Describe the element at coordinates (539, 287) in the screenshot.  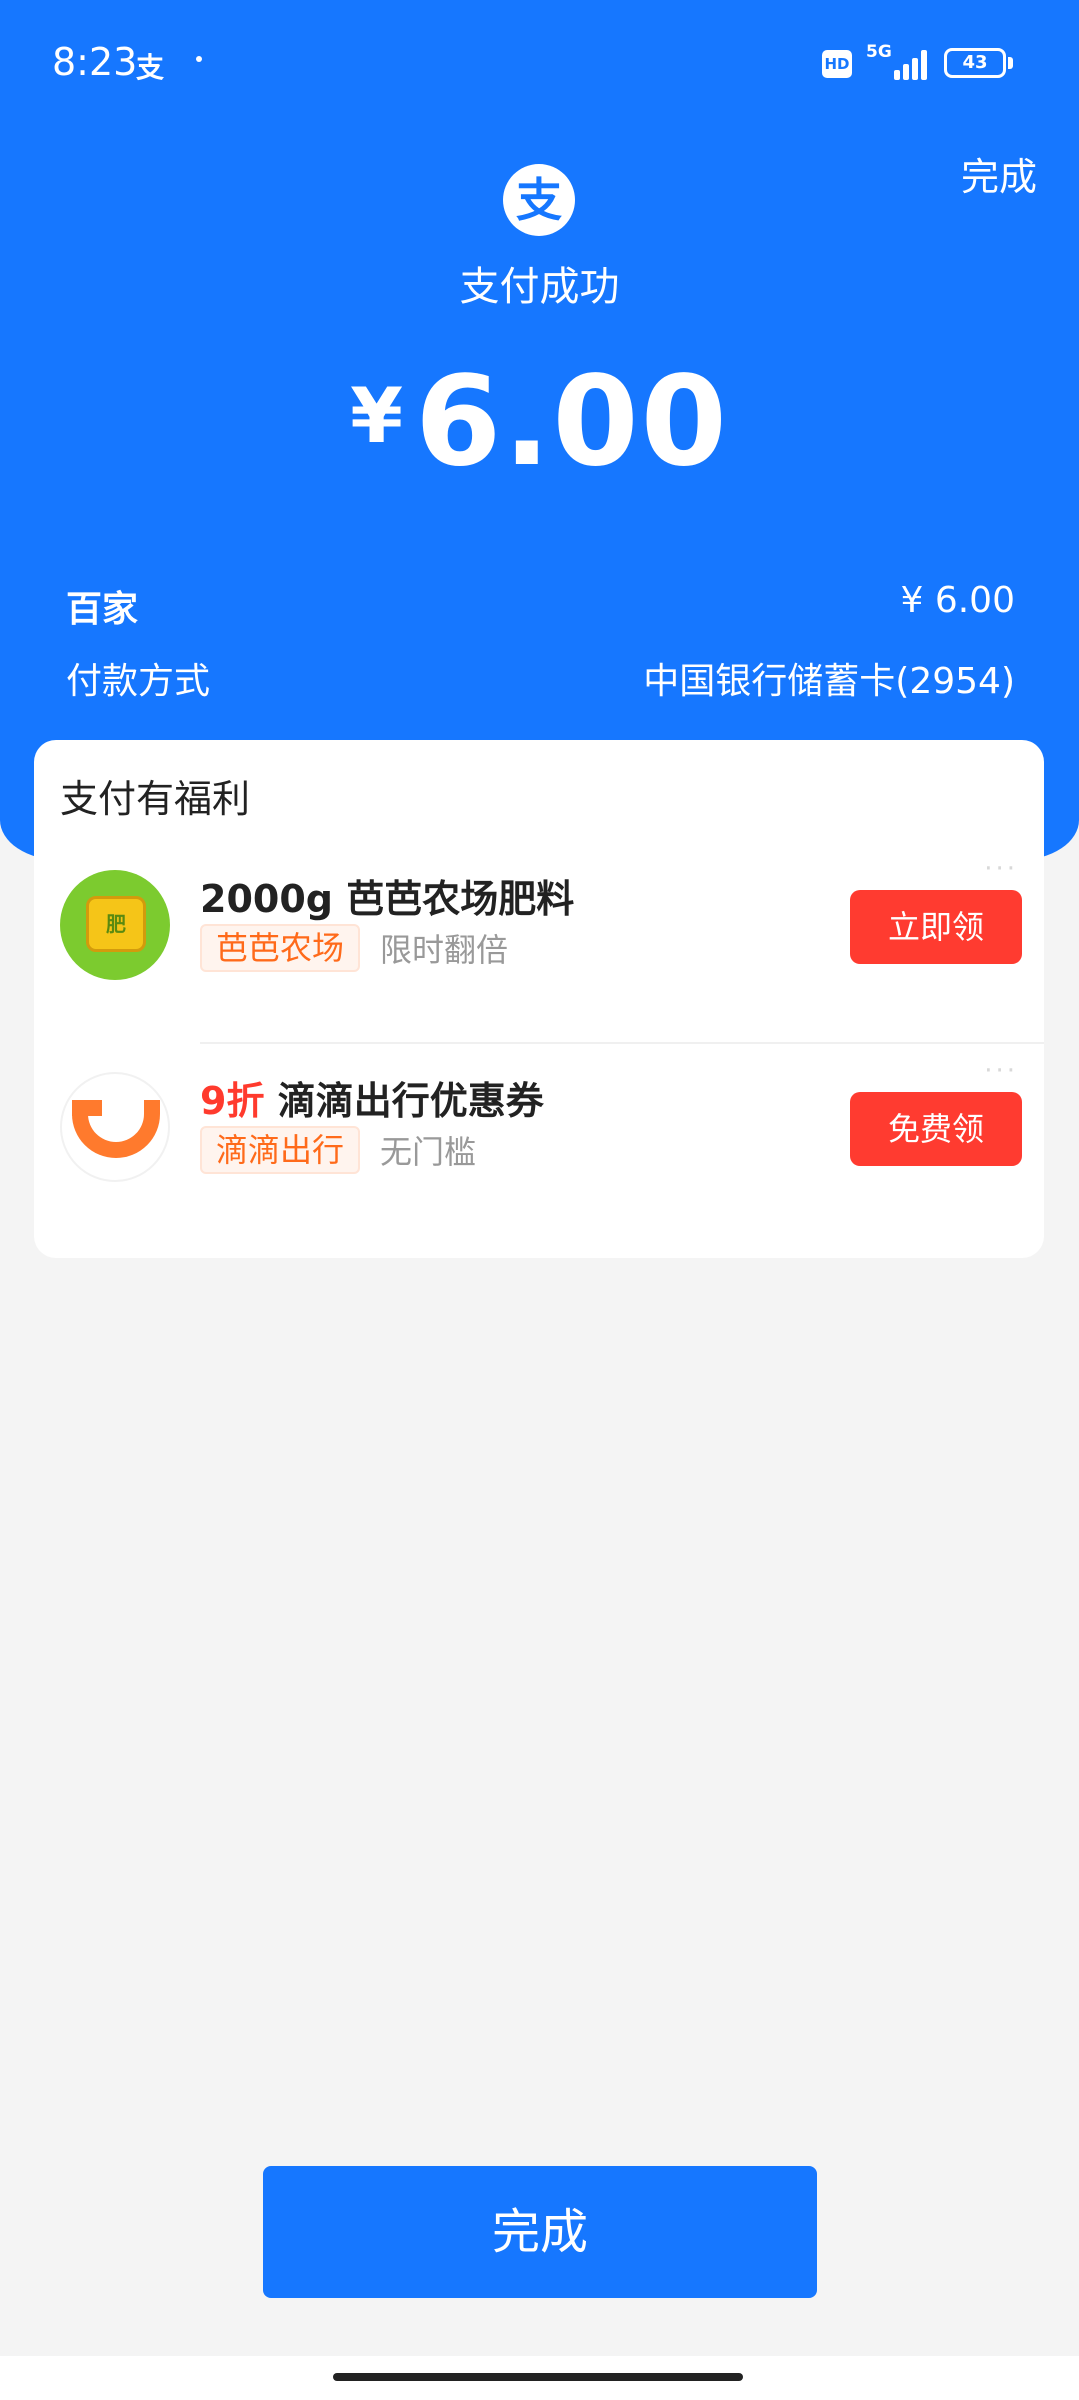
I see `payment-success-title: 支付成功` at that location.